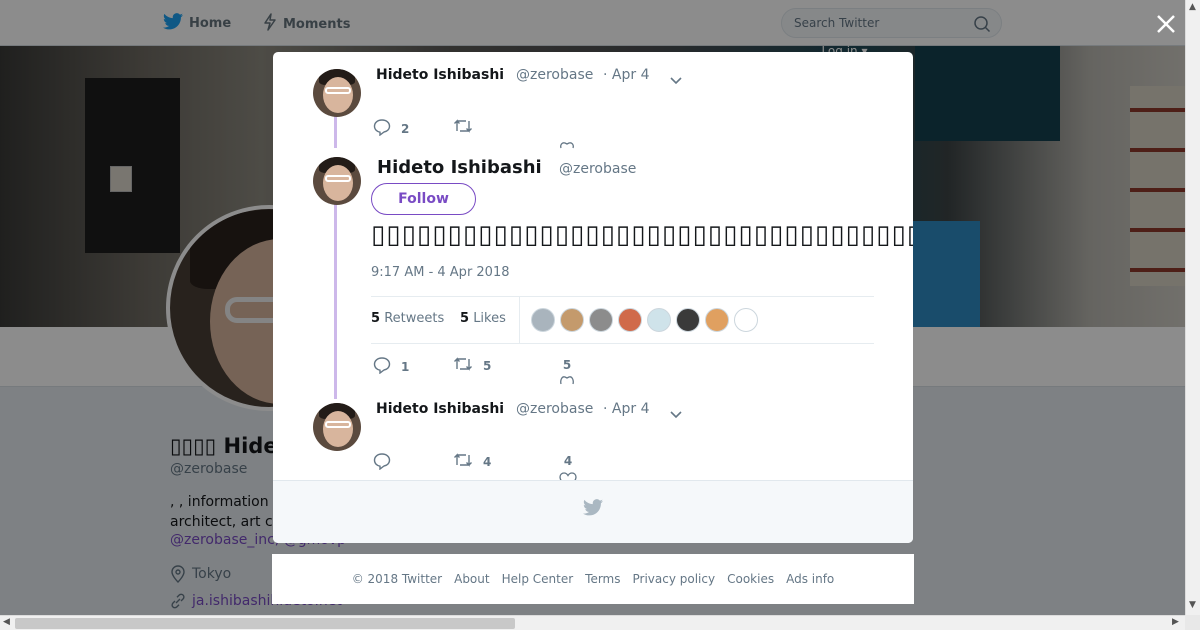 The height and width of the screenshot is (630, 1200). I want to click on retweets-label: Retweets, so click(414, 318).